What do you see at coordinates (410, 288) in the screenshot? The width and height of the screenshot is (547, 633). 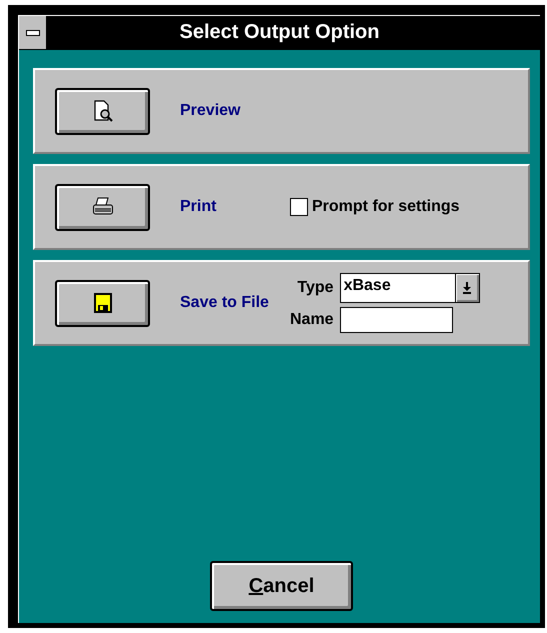 I see `type-dropdown: xBase` at bounding box center [410, 288].